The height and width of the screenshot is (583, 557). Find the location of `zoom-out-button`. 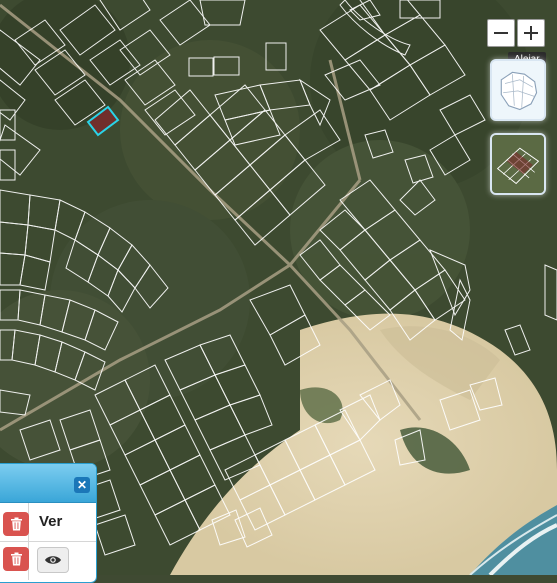

zoom-out-button is located at coordinates (501, 33).